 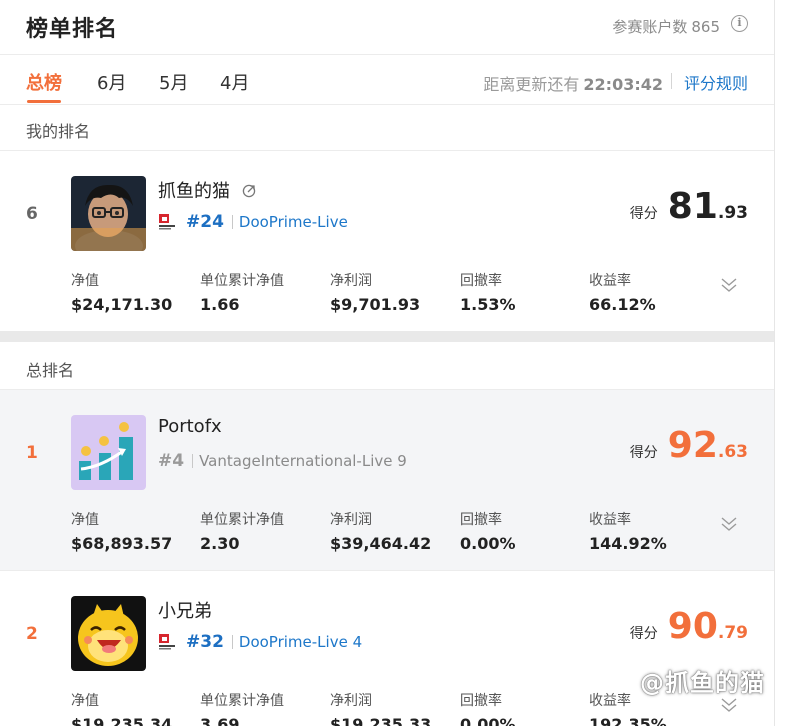 What do you see at coordinates (381, 543) in the screenshot?
I see `stat-value: $39,464.42` at bounding box center [381, 543].